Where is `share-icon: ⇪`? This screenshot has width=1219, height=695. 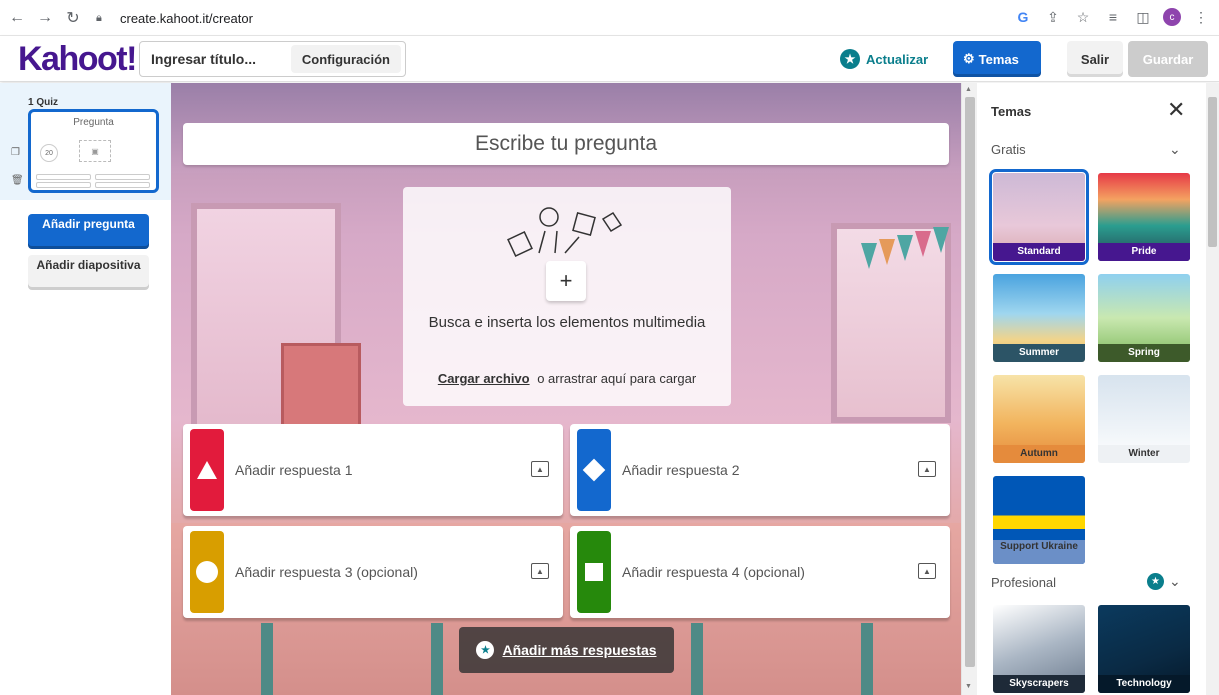
share-icon: ⇪ is located at coordinates (1053, 17).